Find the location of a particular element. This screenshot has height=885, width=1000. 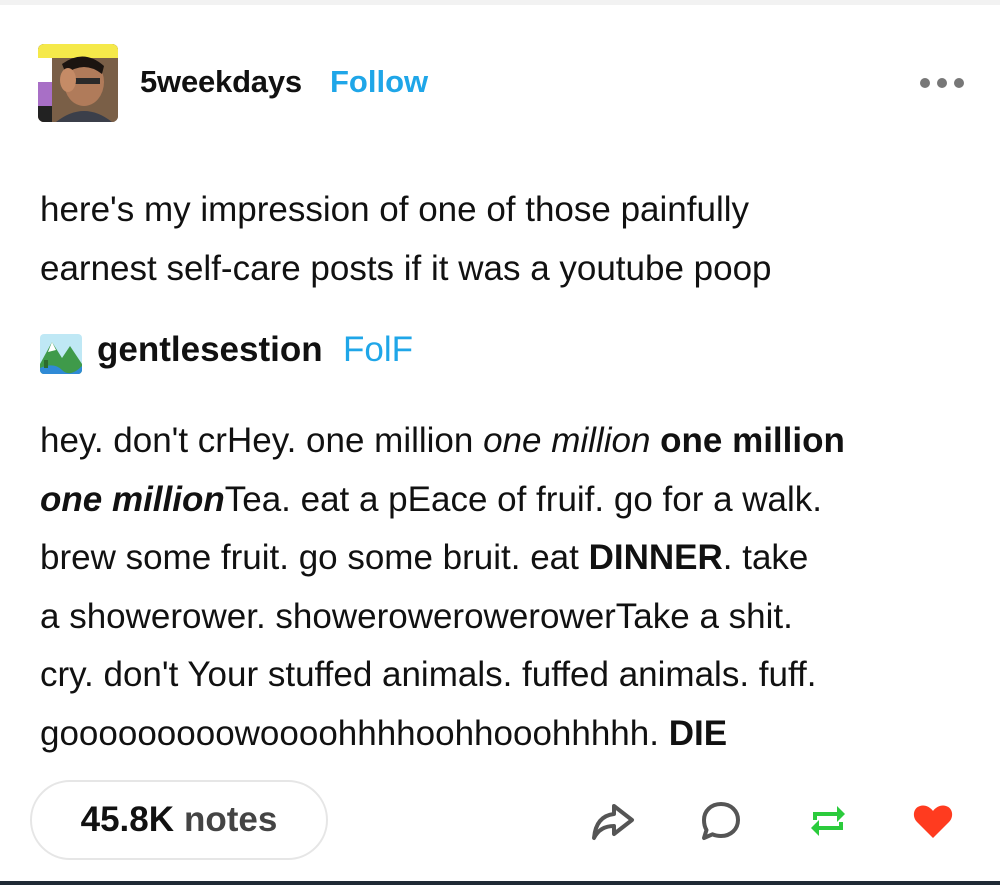

reblog-follow-button: FolF is located at coordinates (378, 350).